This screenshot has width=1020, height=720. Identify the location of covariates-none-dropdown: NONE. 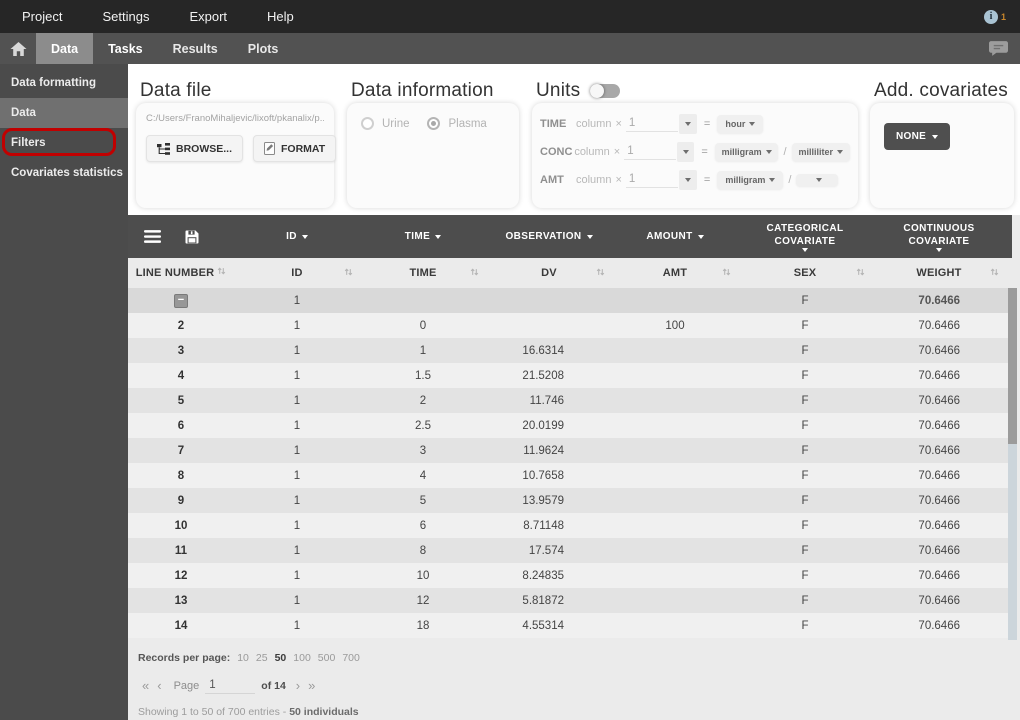
(917, 136).